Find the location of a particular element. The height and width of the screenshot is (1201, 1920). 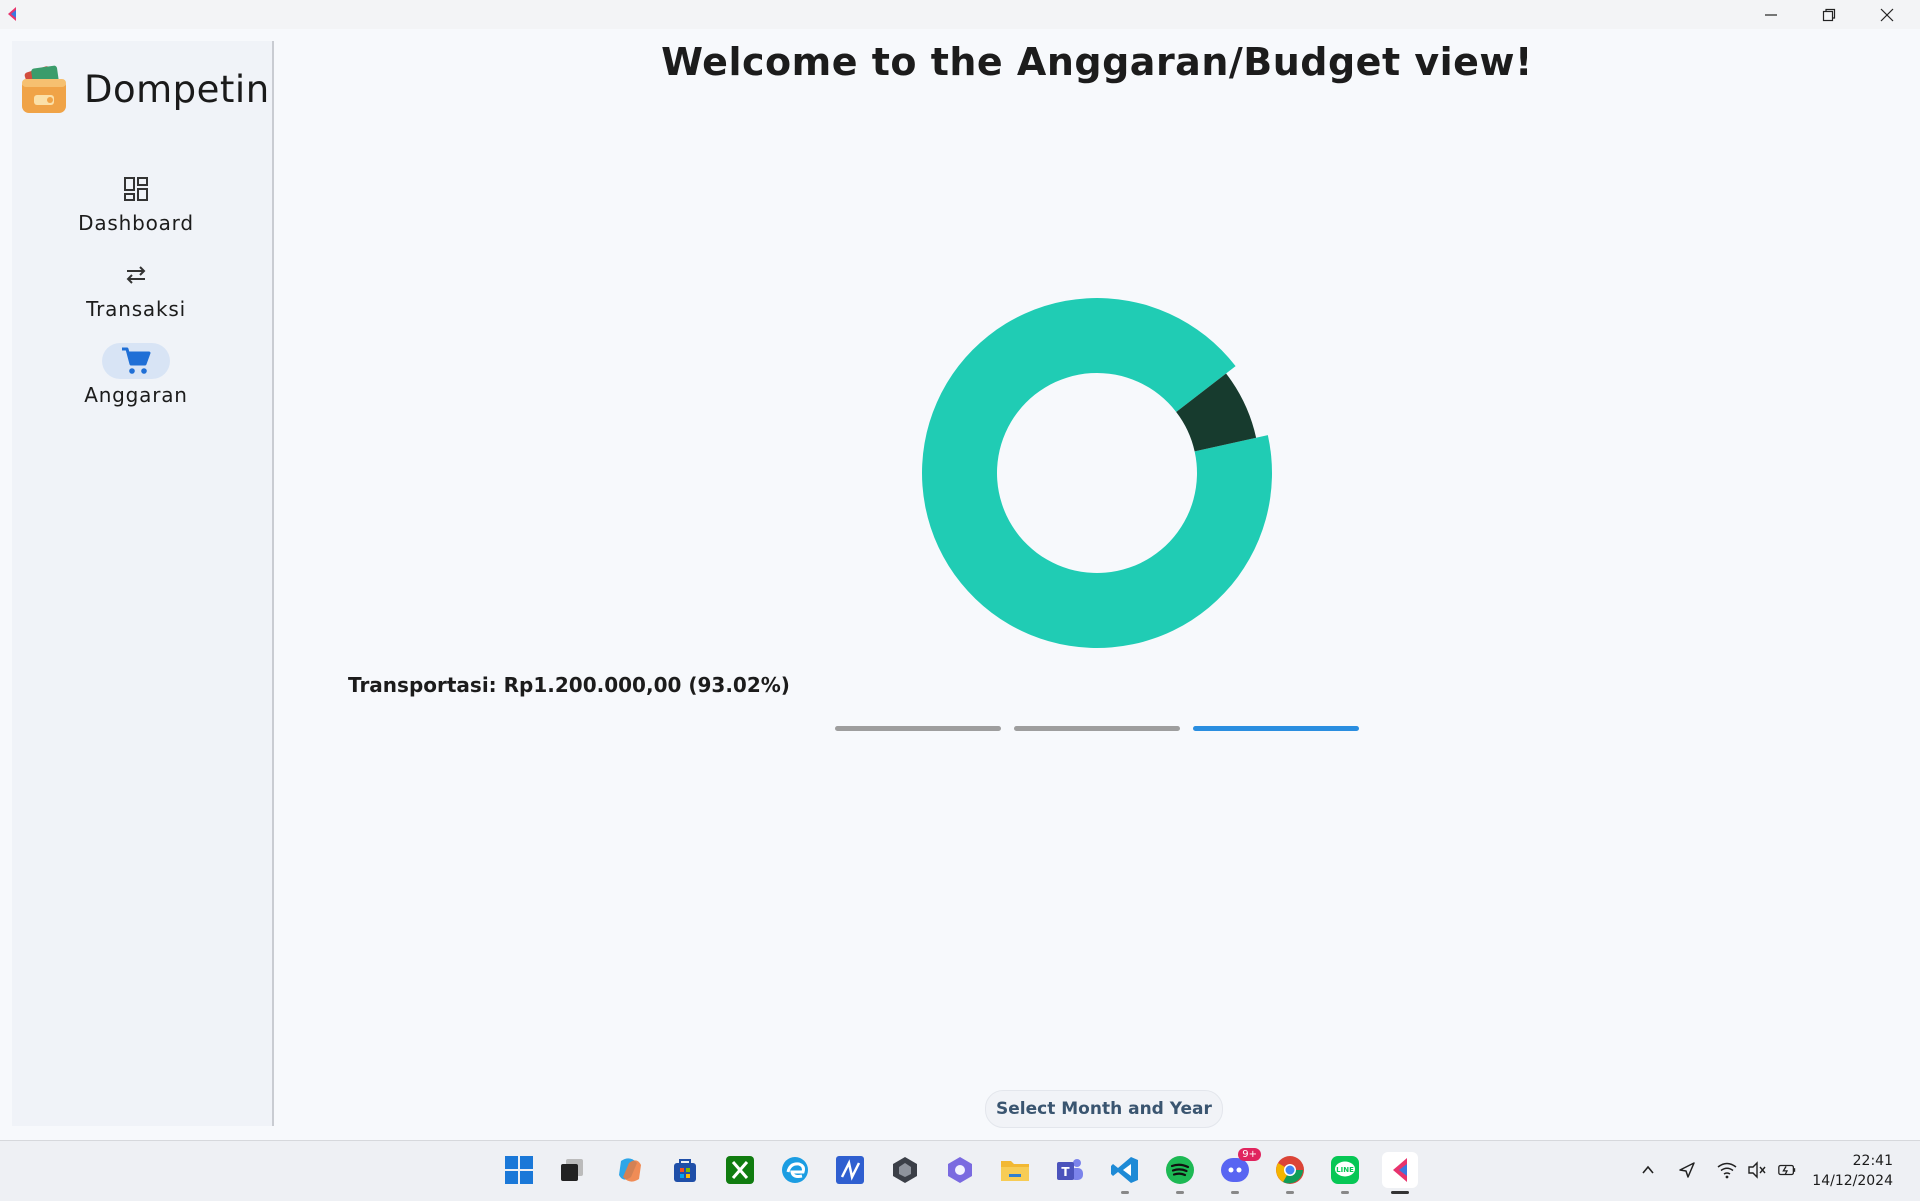

restore-icon is located at coordinates (1829, 14).